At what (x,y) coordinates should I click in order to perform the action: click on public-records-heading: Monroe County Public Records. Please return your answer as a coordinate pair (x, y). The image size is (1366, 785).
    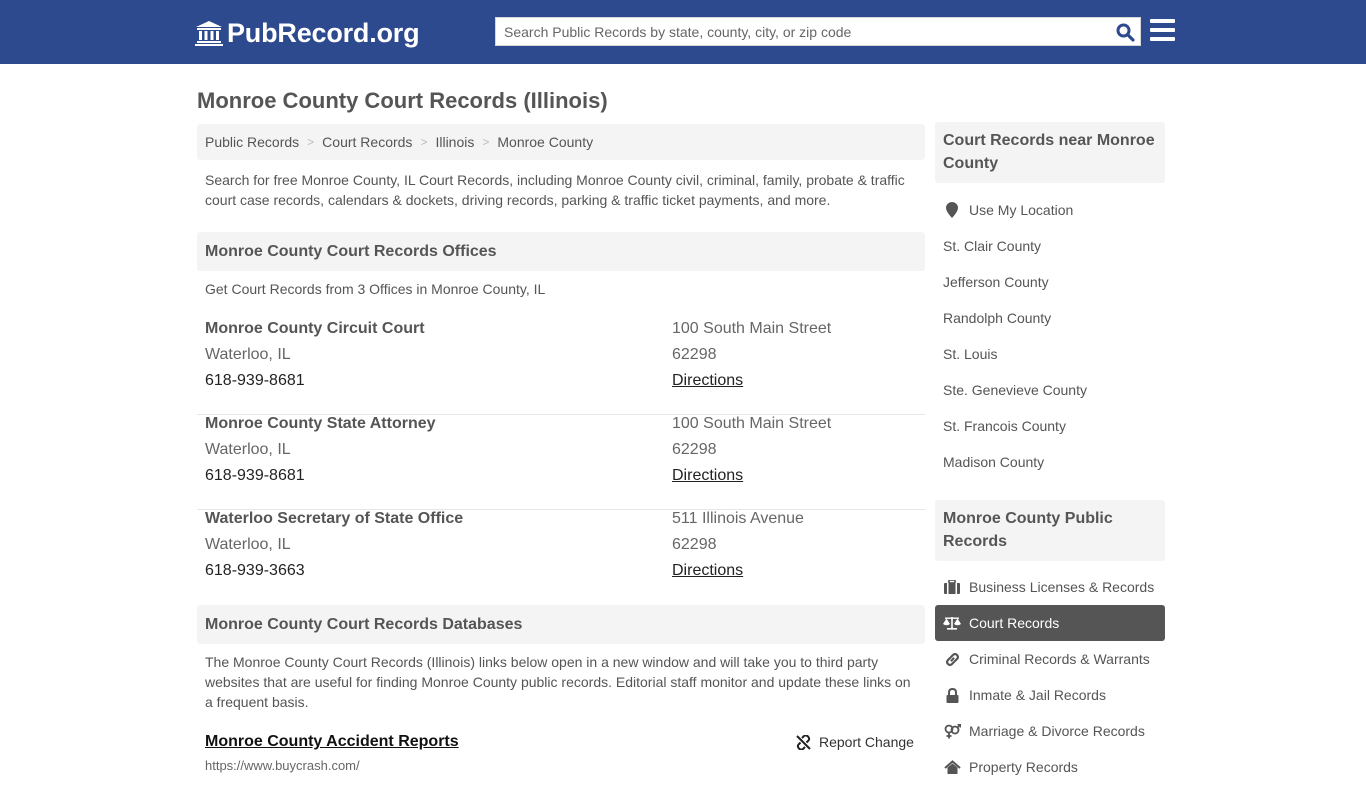
    Looking at the image, I should click on (1050, 530).